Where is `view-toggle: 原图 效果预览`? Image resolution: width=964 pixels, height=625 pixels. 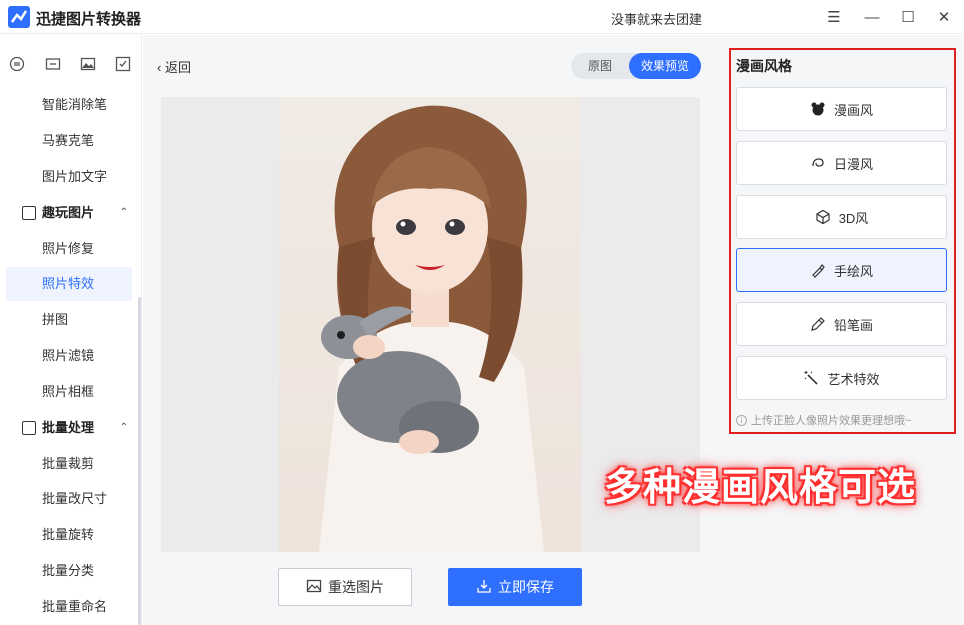 view-toggle: 原图 效果预览 is located at coordinates (636, 66).